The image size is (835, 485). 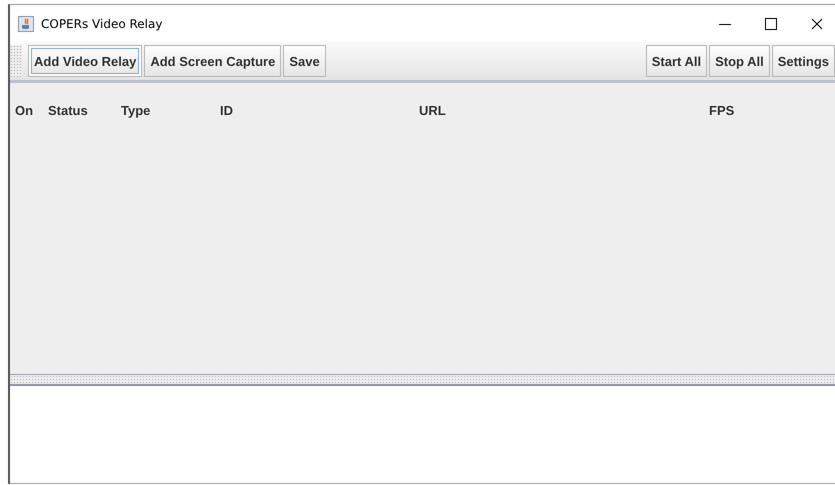 What do you see at coordinates (771, 24) in the screenshot?
I see `maximize-icon` at bounding box center [771, 24].